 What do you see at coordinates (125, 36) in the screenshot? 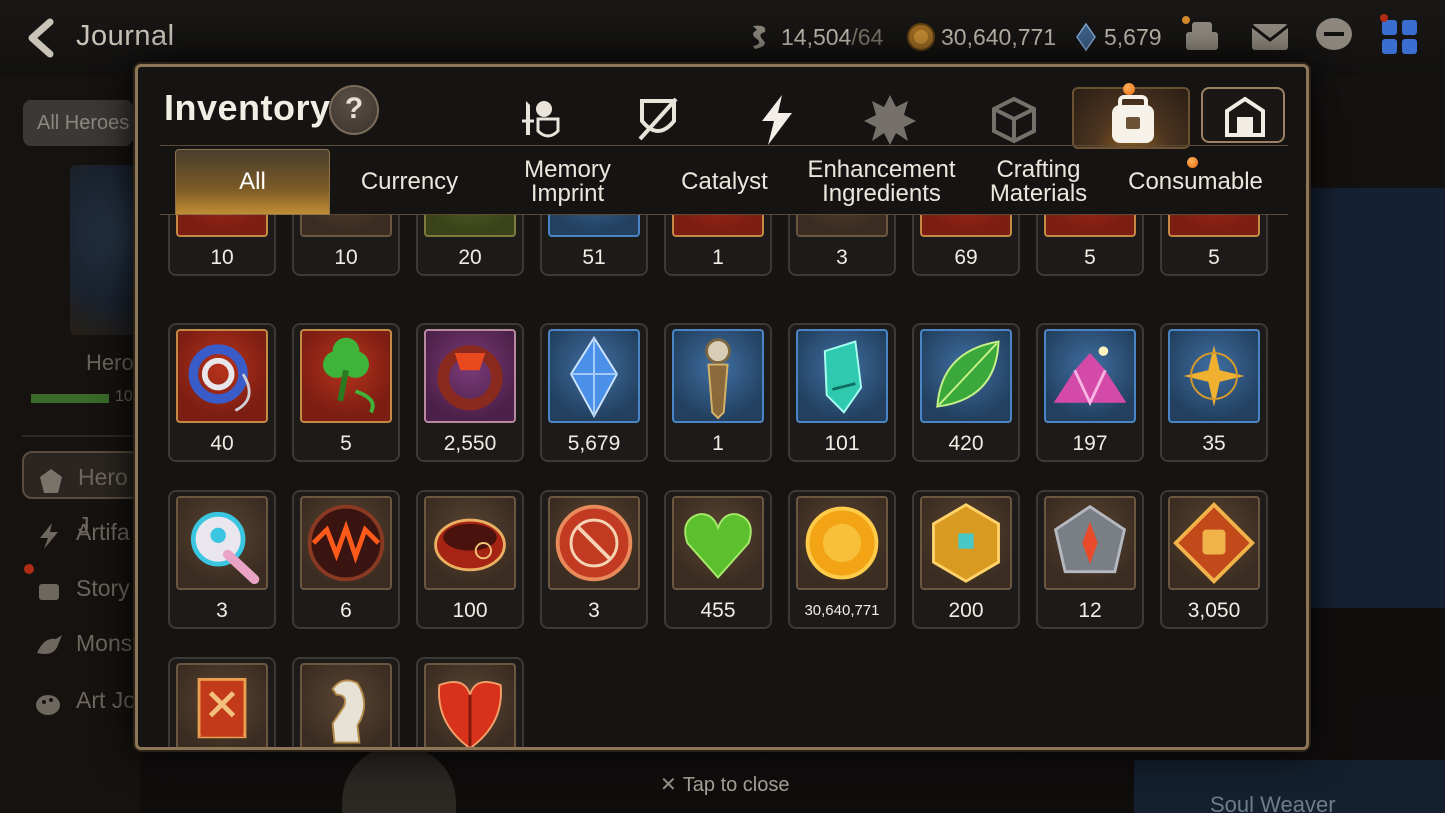
I see `page-title: Journal` at bounding box center [125, 36].